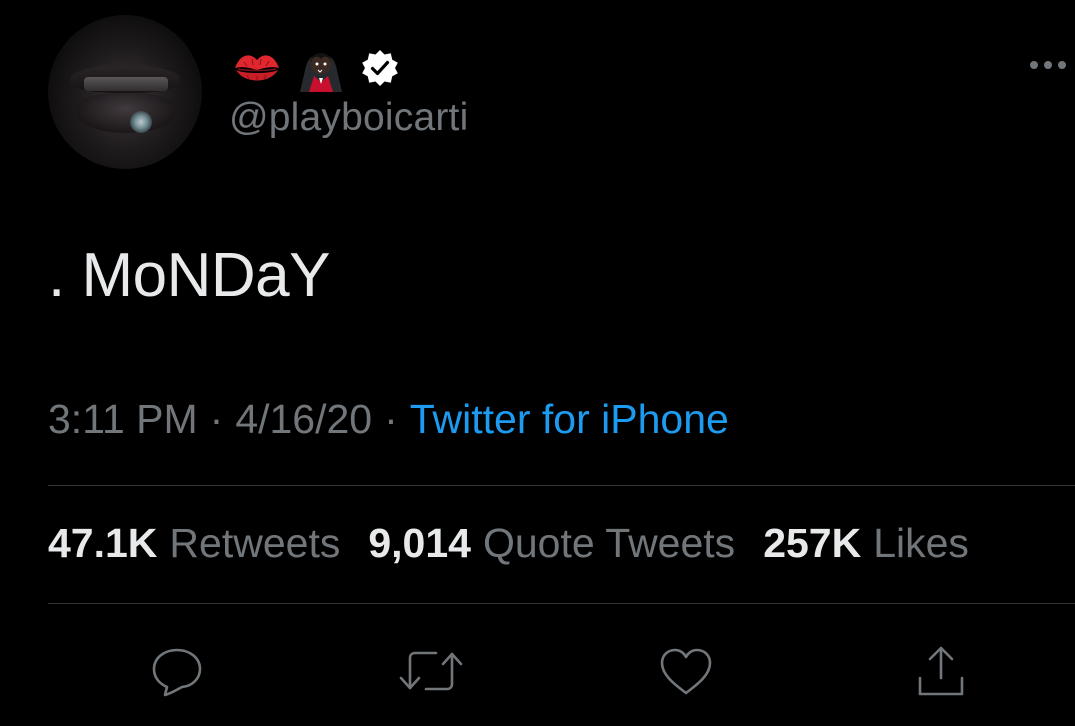  I want to click on retweets-stat: 47.1K Retweets, so click(194, 543).